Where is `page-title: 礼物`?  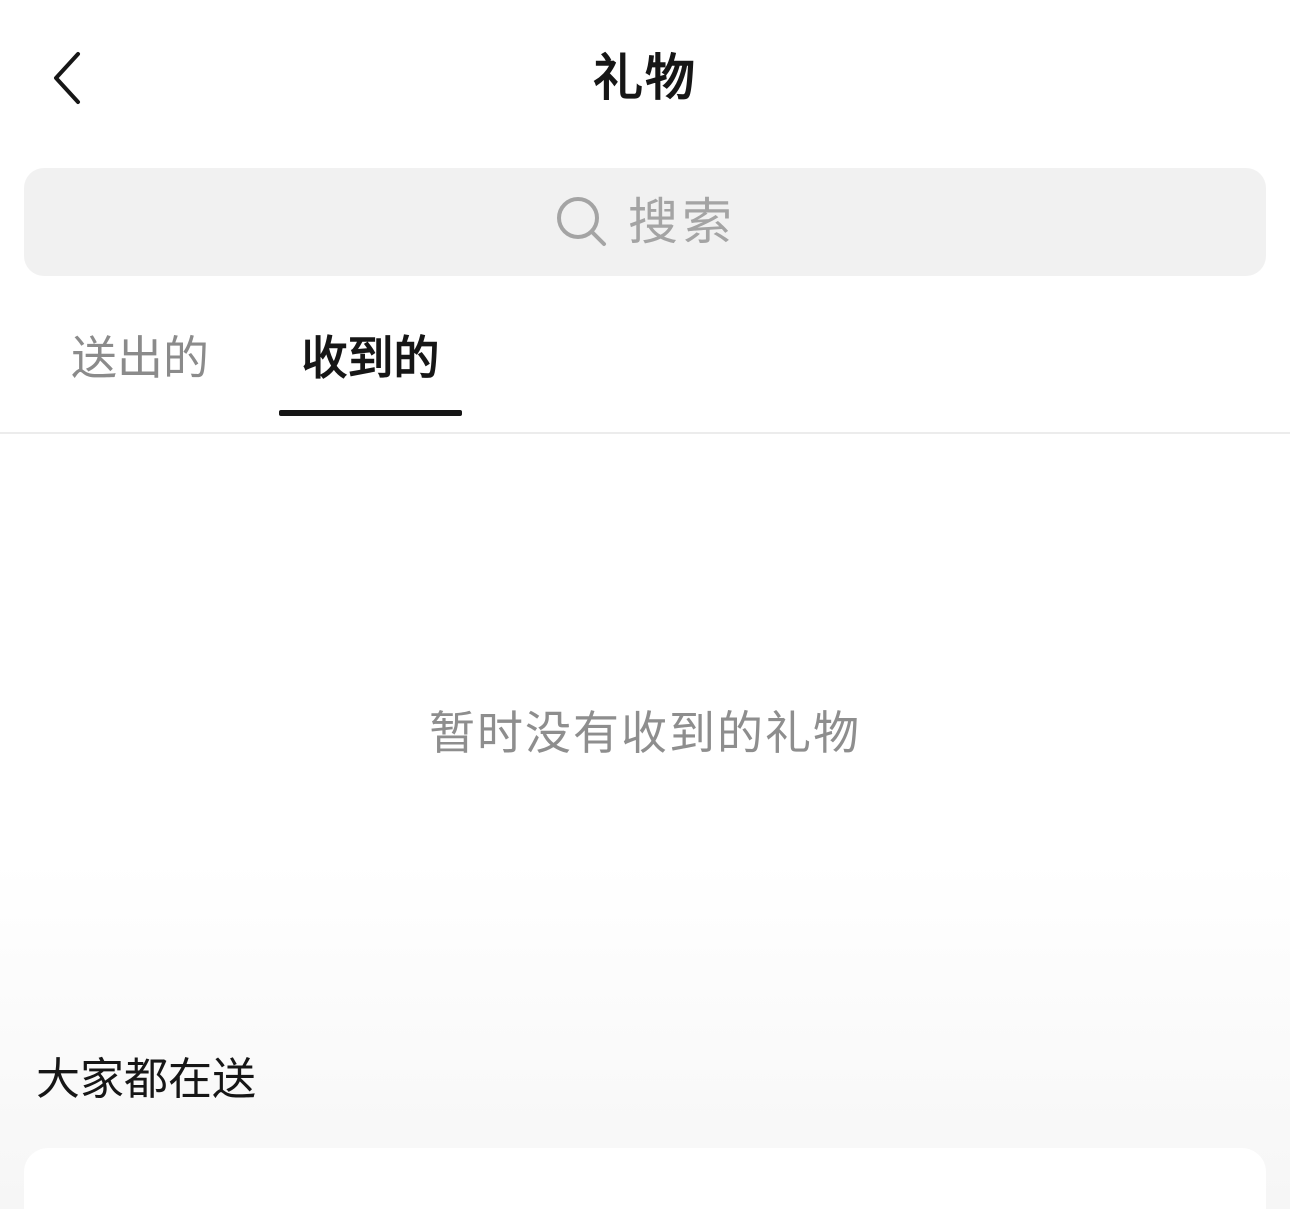 page-title: 礼物 is located at coordinates (645, 78).